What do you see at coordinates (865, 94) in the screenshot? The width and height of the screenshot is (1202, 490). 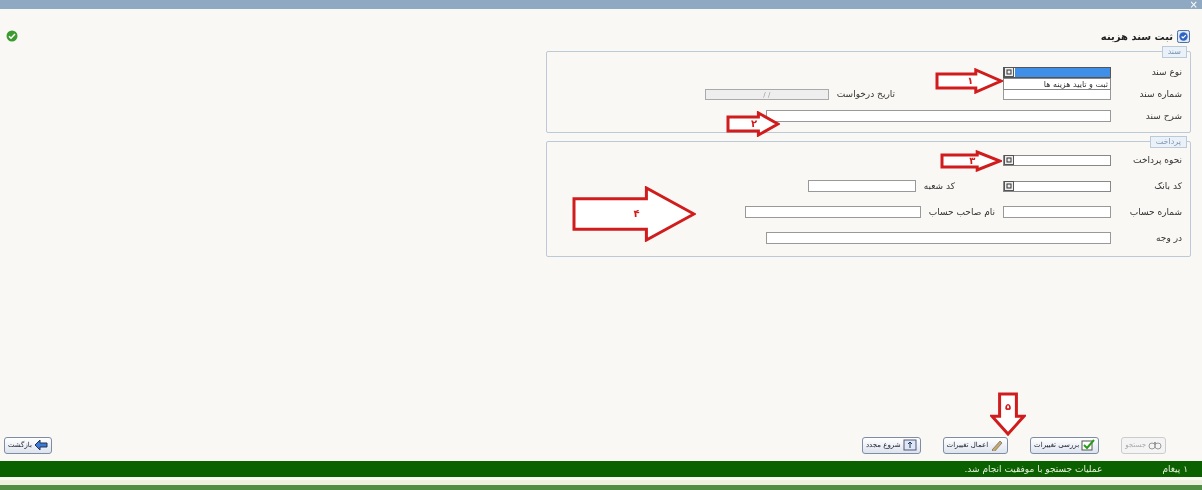 I see `field-label: تاریخ درخواست` at bounding box center [865, 94].